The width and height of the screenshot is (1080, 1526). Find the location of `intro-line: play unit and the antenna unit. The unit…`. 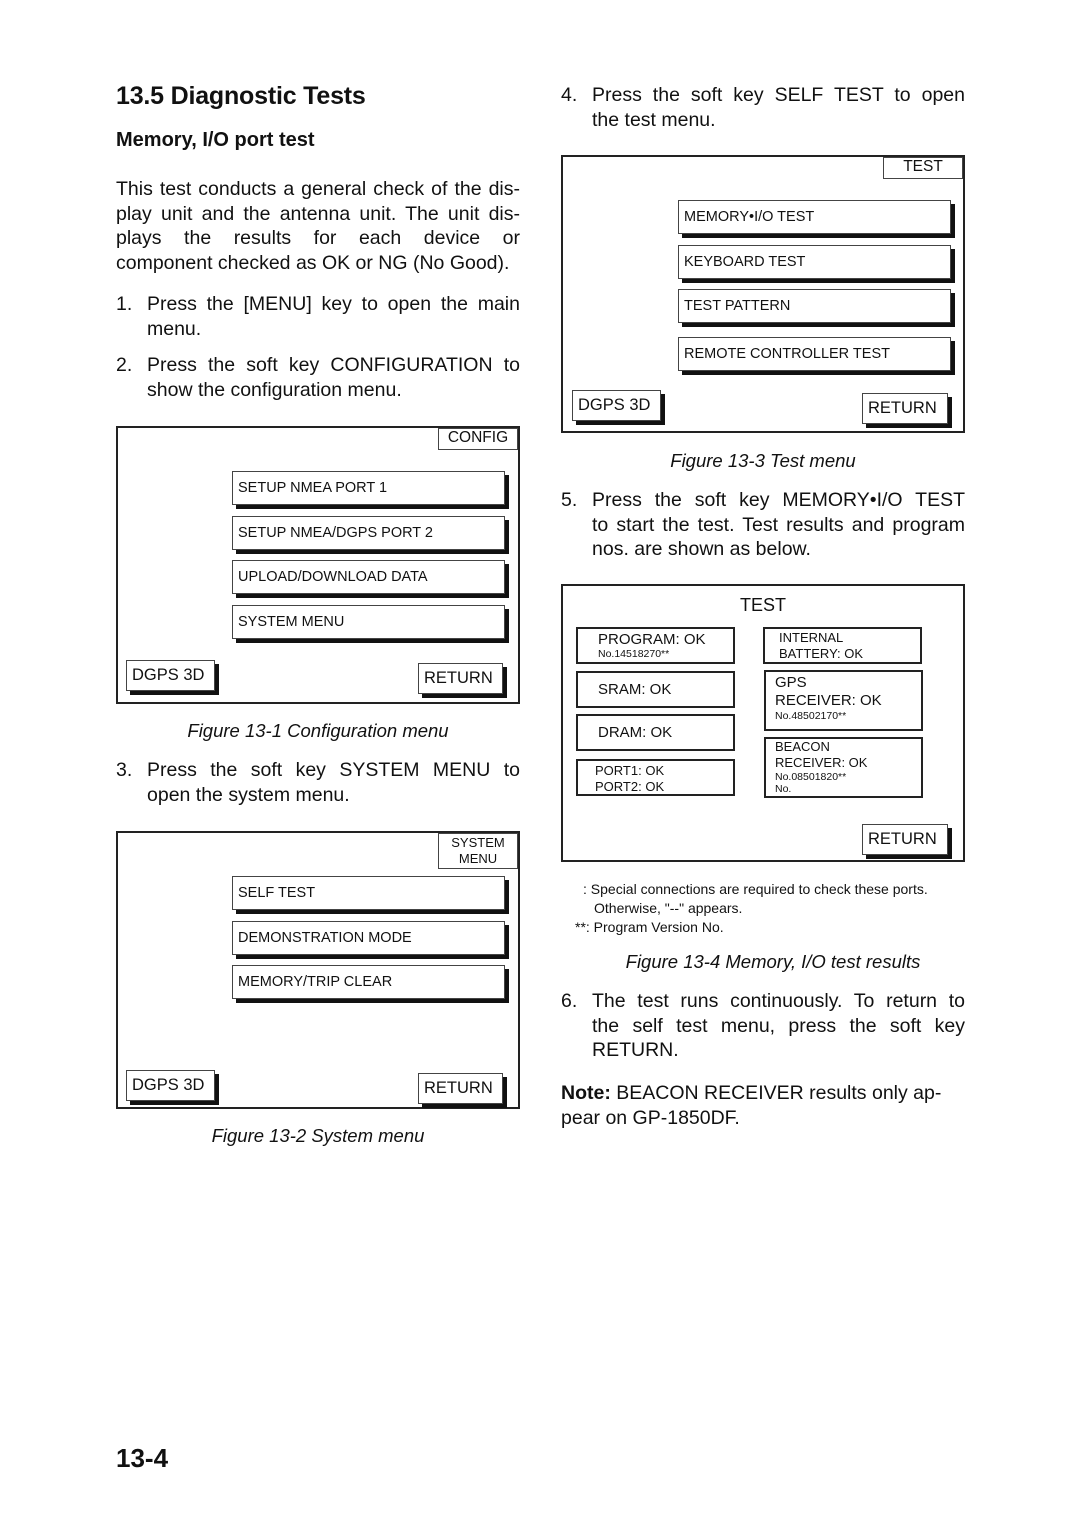

intro-line: play unit and the antenna unit. The unit… is located at coordinates (318, 213).